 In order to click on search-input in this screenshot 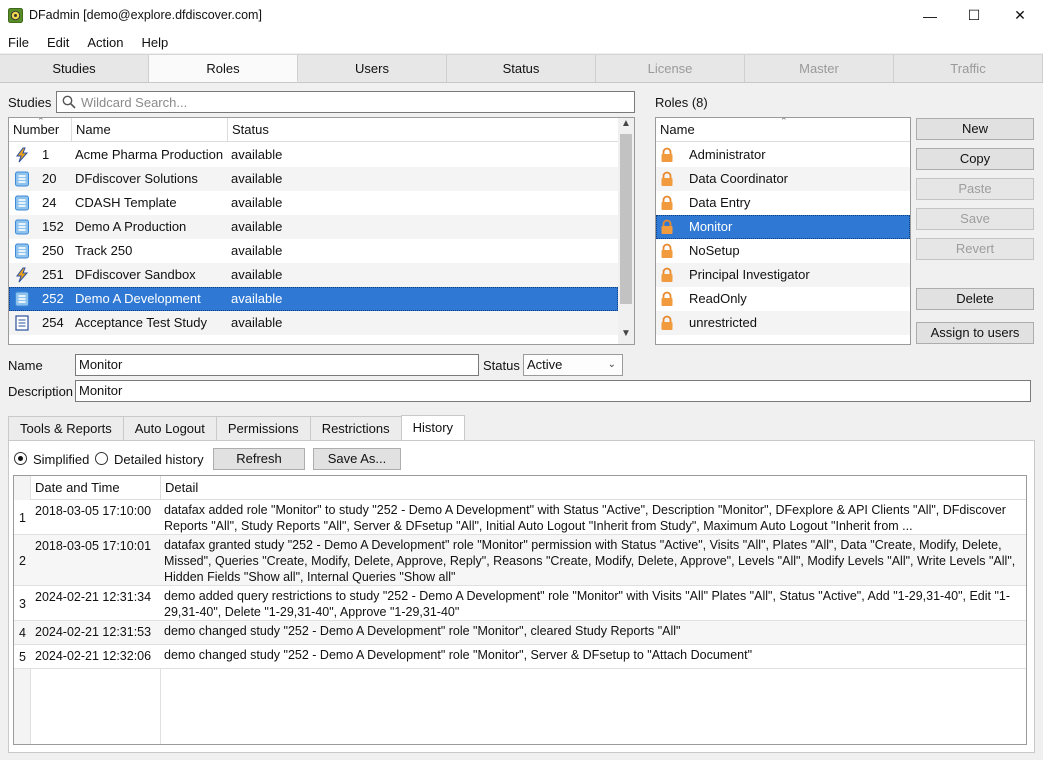, I will do `click(349, 102)`.